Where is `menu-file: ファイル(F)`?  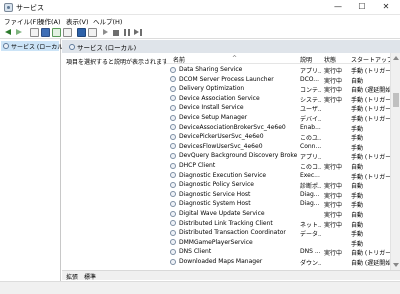 menu-file: ファイル(F) is located at coordinates (21, 21).